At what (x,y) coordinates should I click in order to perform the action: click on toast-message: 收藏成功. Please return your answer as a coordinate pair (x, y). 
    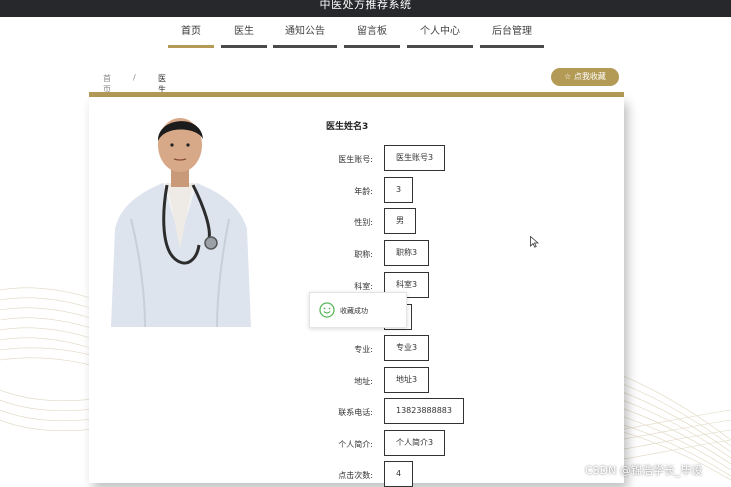
    Looking at the image, I should click on (354, 311).